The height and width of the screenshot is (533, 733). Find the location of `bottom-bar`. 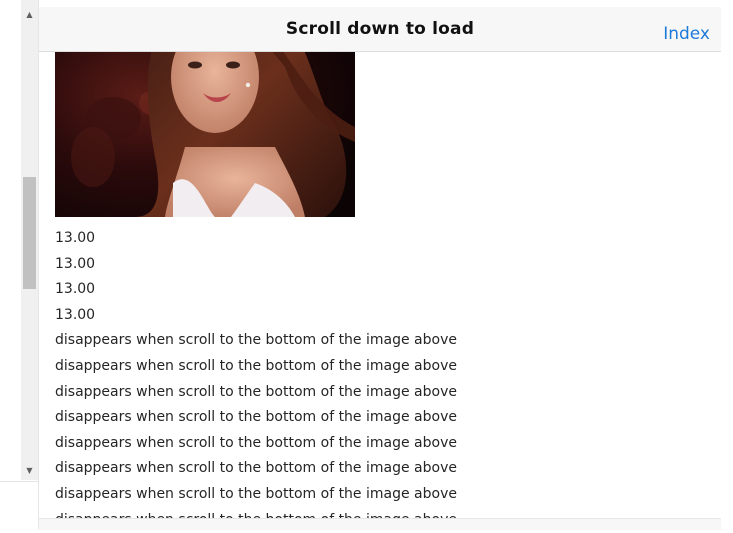

bottom-bar is located at coordinates (380, 524).